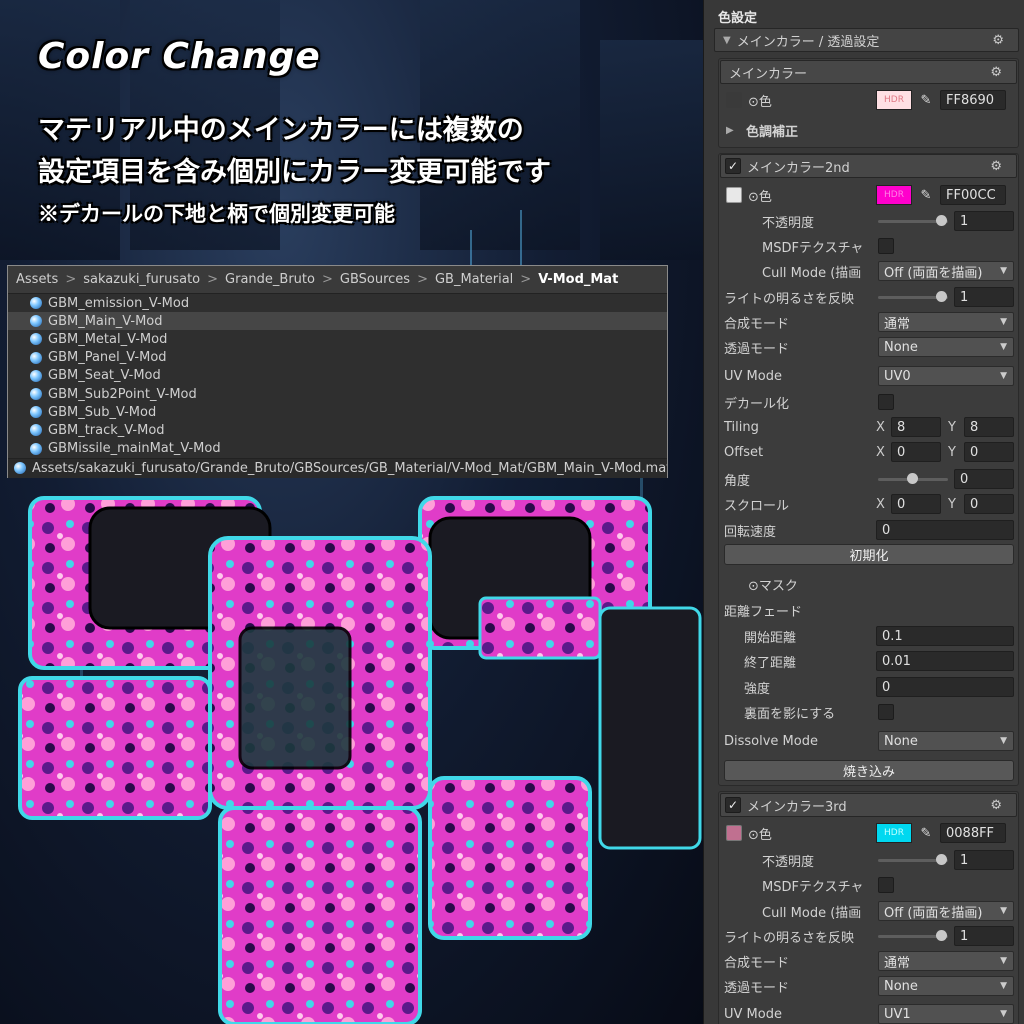  Describe the element at coordinates (337, 321) in the screenshot. I see `asset-item-selected: GBM_Main_V-Mod` at that location.